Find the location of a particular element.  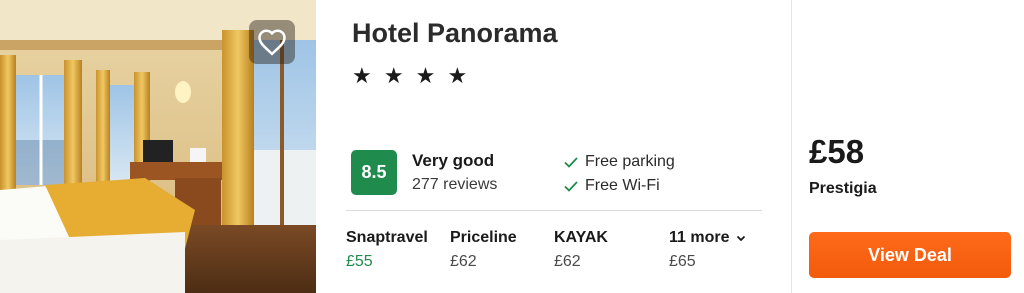

rating-label: Very good is located at coordinates (453, 160).